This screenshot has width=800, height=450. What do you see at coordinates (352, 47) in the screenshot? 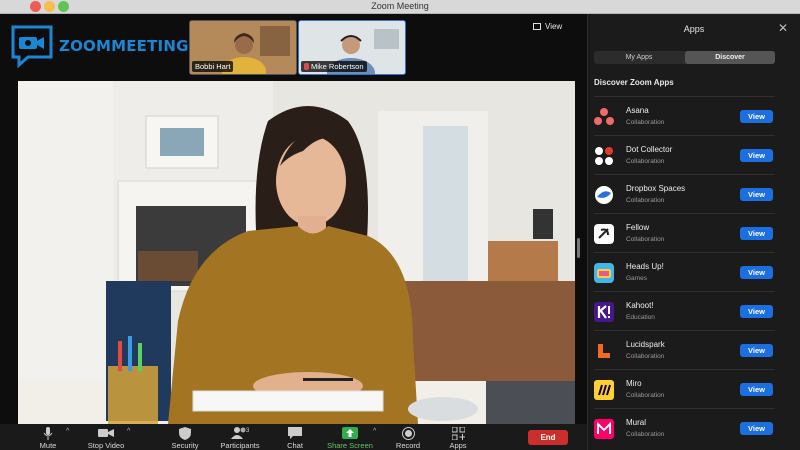
I see `participant-thumbnail: Mike Robertson` at bounding box center [352, 47].